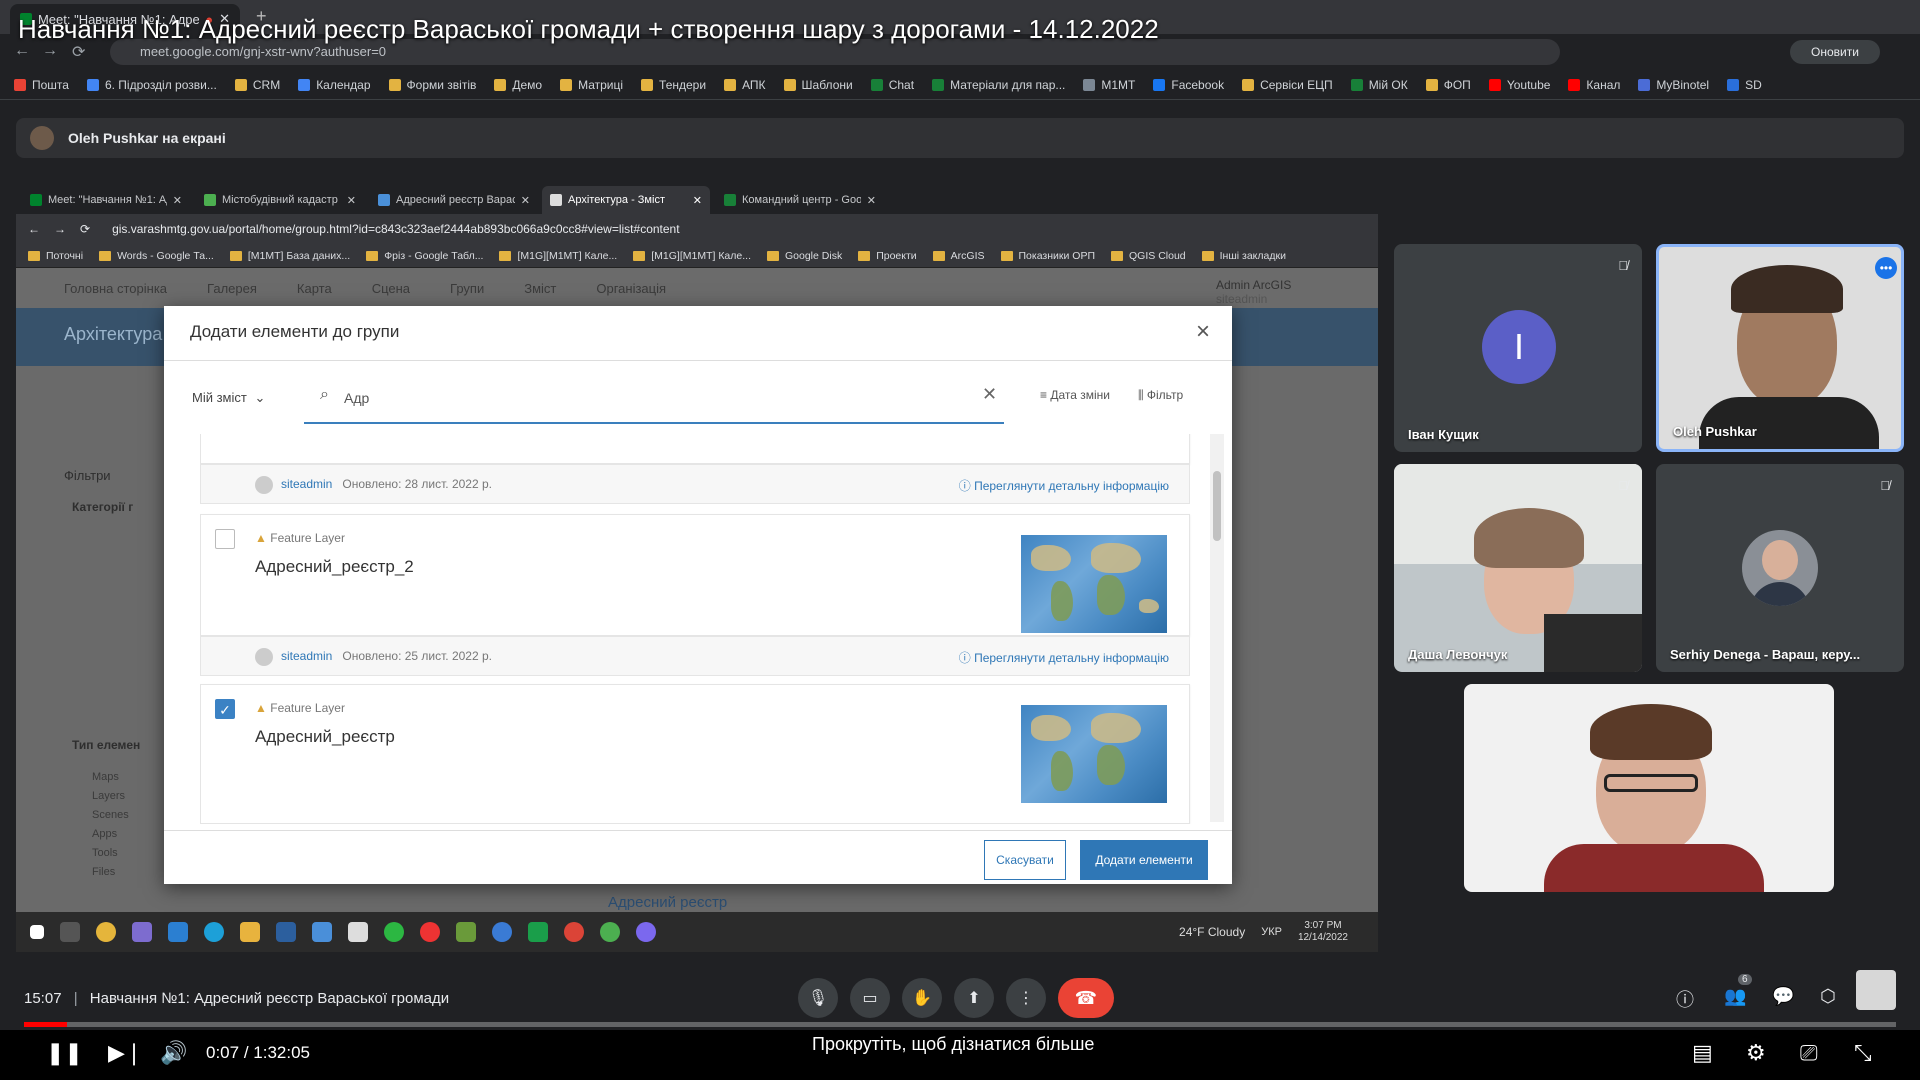 The height and width of the screenshot is (1080, 1920). Describe the element at coordinates (37, 932) in the screenshot. I see `windows-start-icon` at that location.